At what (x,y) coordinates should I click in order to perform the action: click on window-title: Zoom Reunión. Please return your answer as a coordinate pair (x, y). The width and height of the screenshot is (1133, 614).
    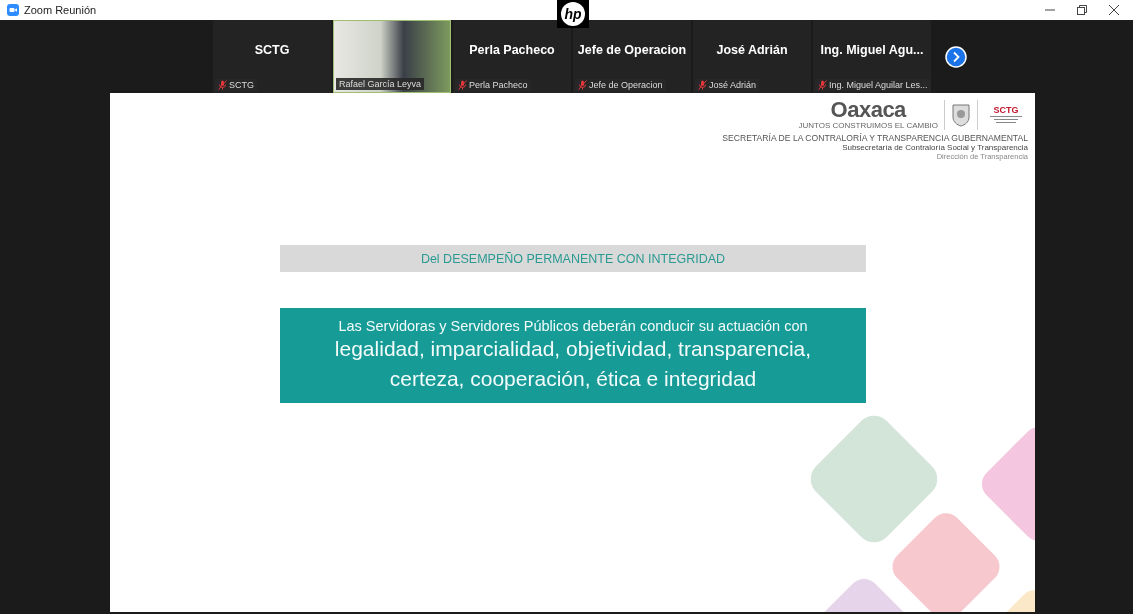
    Looking at the image, I should click on (60, 10).